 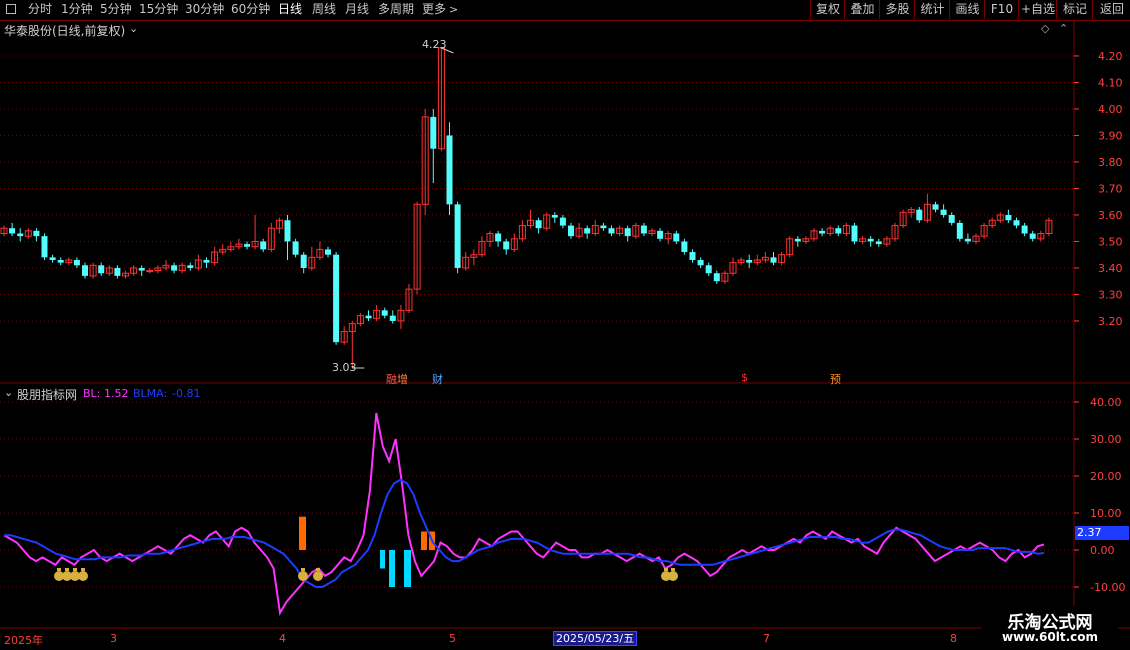 I want to click on price-tick-label: 3.60, so click(x=1110, y=215).